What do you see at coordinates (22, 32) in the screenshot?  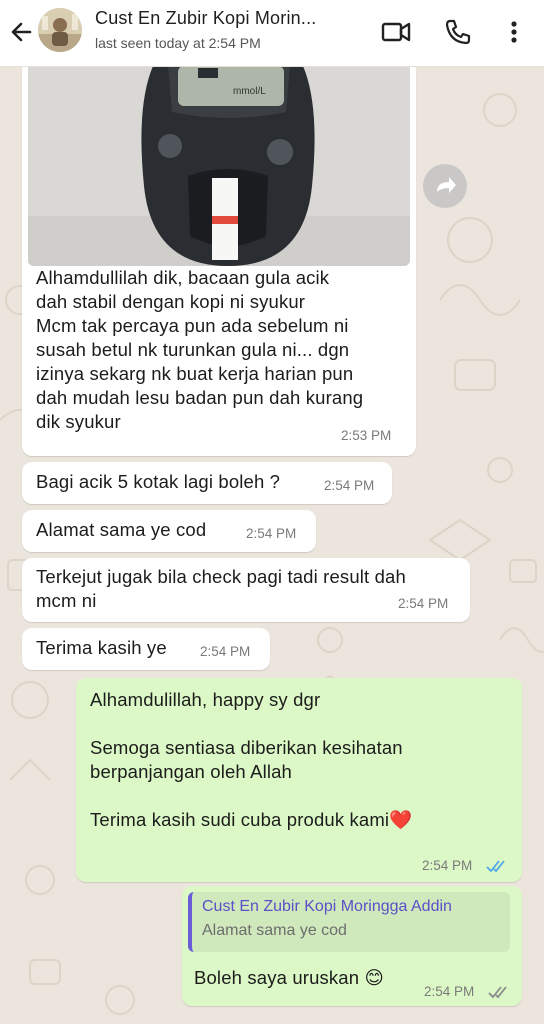 I see `back-arrow-icon` at bounding box center [22, 32].